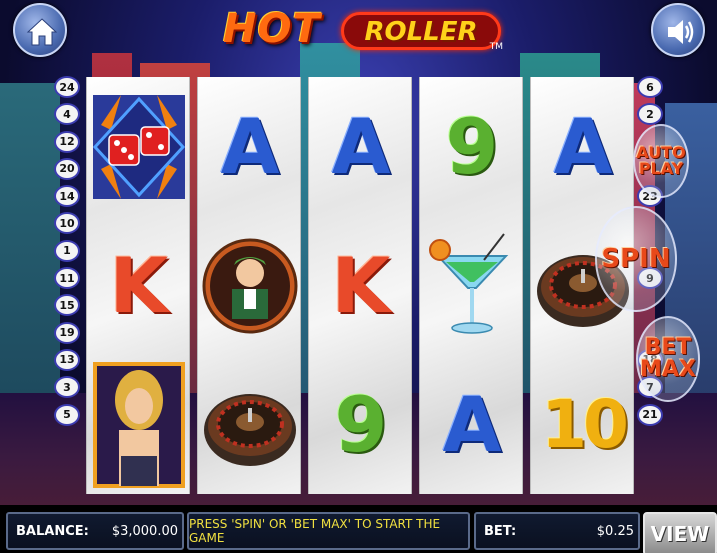 This screenshot has width=717, height=553. I want to click on payline-marker: 2, so click(650, 114).